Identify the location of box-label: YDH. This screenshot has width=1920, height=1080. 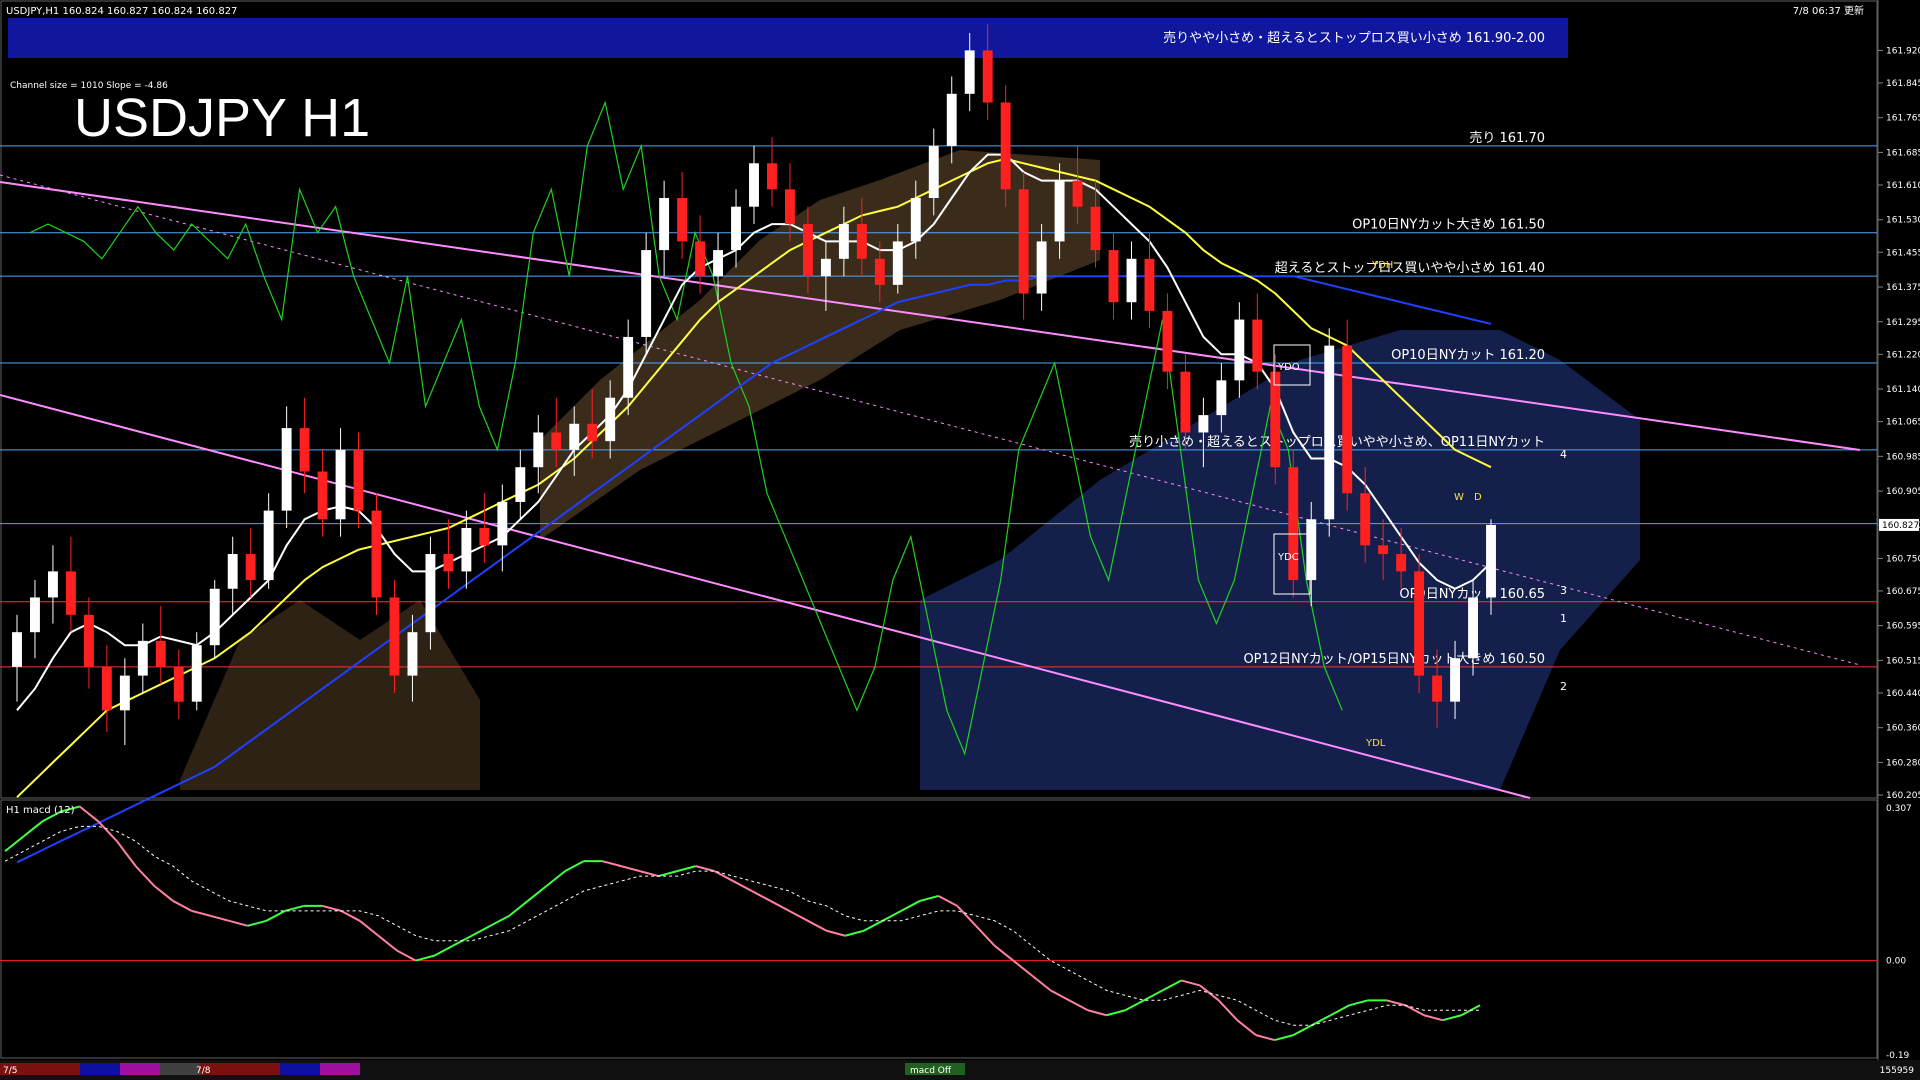
(1382, 265).